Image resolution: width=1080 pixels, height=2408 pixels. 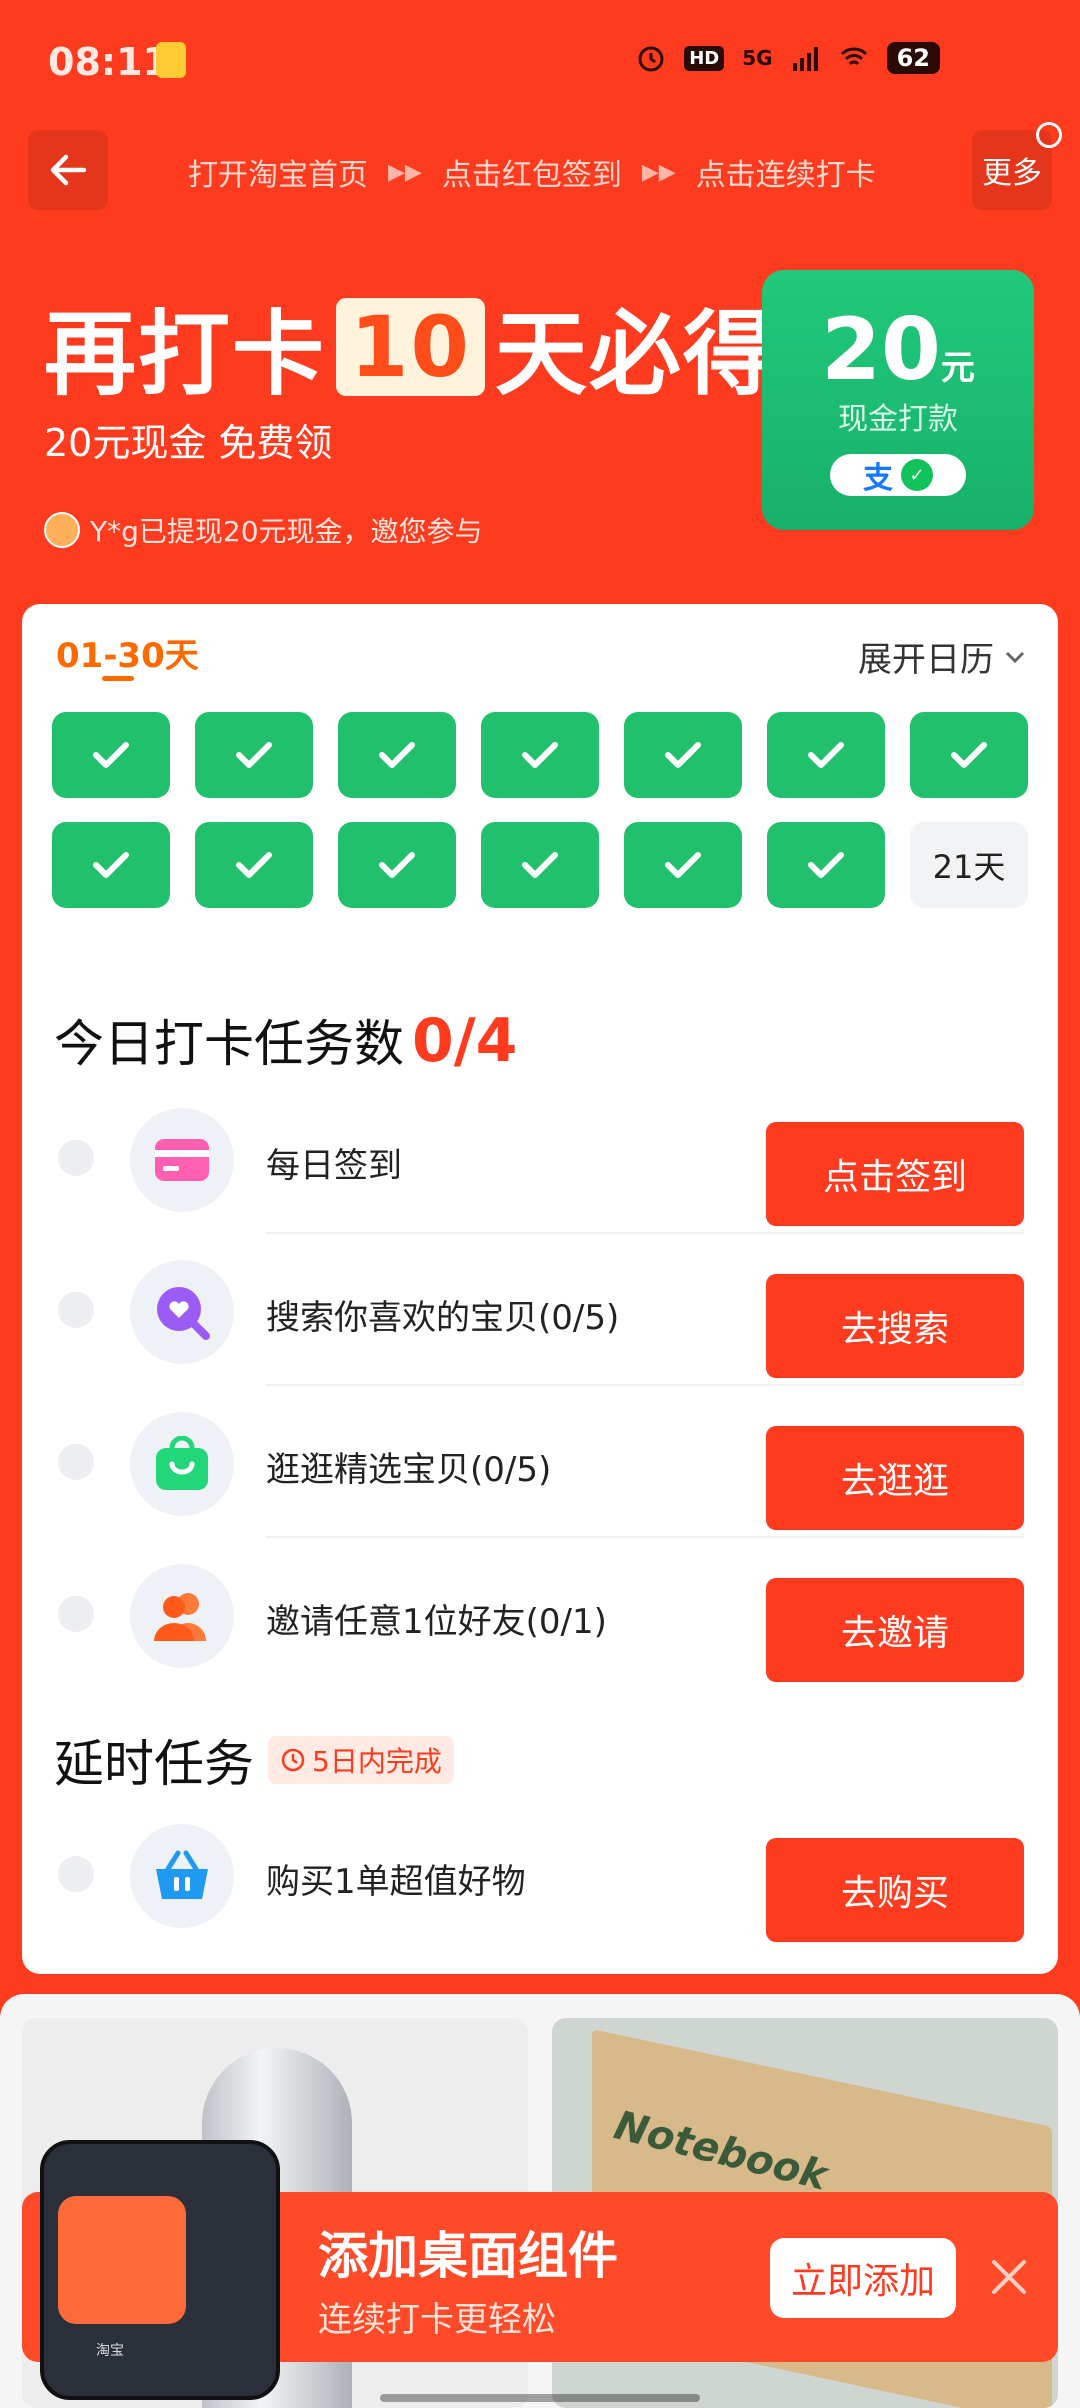 What do you see at coordinates (785, 175) in the screenshot?
I see `step-3: 点击连续打卡` at bounding box center [785, 175].